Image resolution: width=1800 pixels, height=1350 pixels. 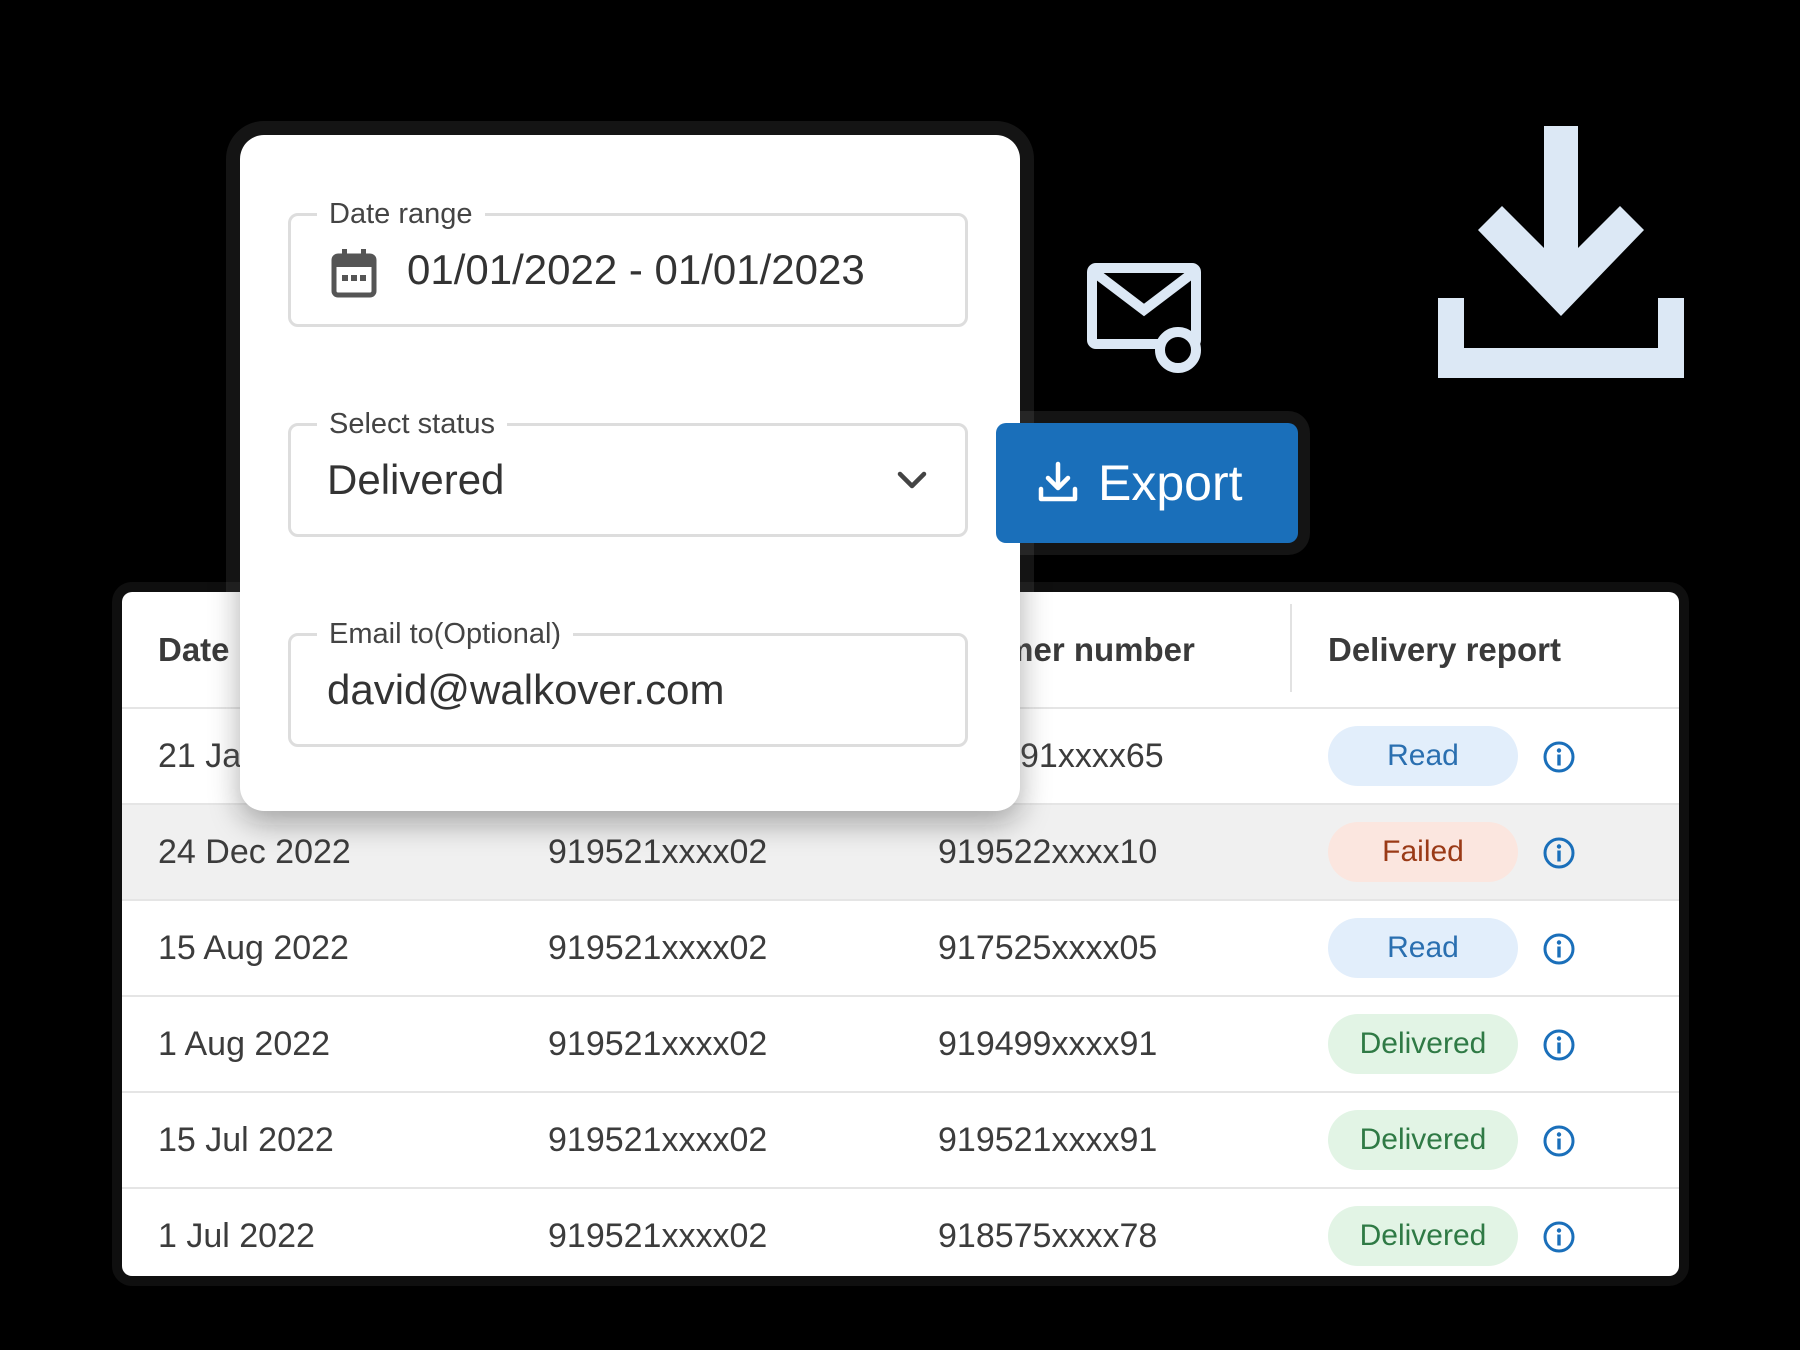 What do you see at coordinates (1444, 649) in the screenshot?
I see `header-delivery-report: Delivery report` at bounding box center [1444, 649].